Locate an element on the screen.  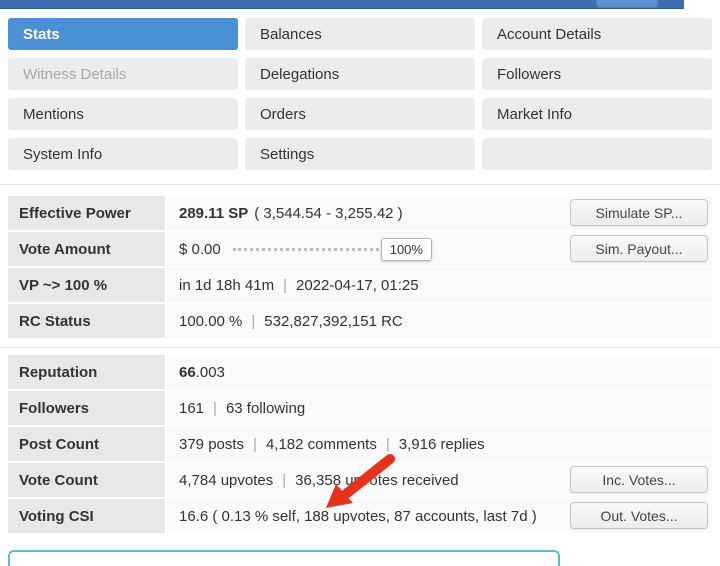
effective-power-detail: ( 3,544.54 - 3,255.42 ) is located at coordinates (328, 213).